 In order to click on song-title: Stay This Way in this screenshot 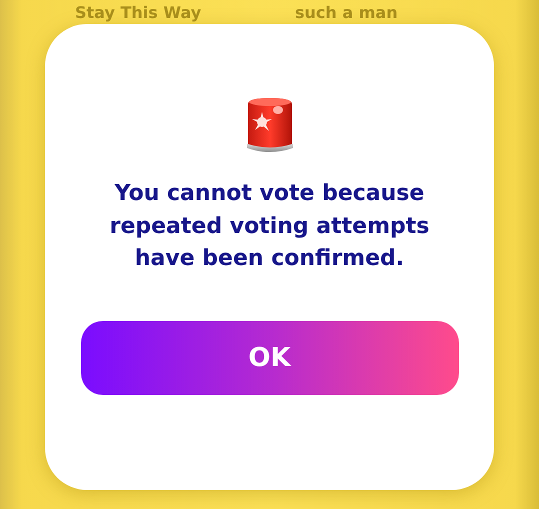, I will do `click(138, 13)`.